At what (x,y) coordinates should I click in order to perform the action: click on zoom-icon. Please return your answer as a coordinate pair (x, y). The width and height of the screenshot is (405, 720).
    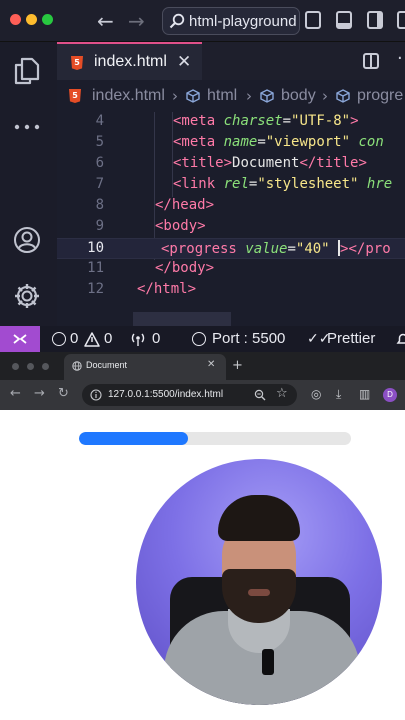
    Looking at the image, I should click on (260, 395).